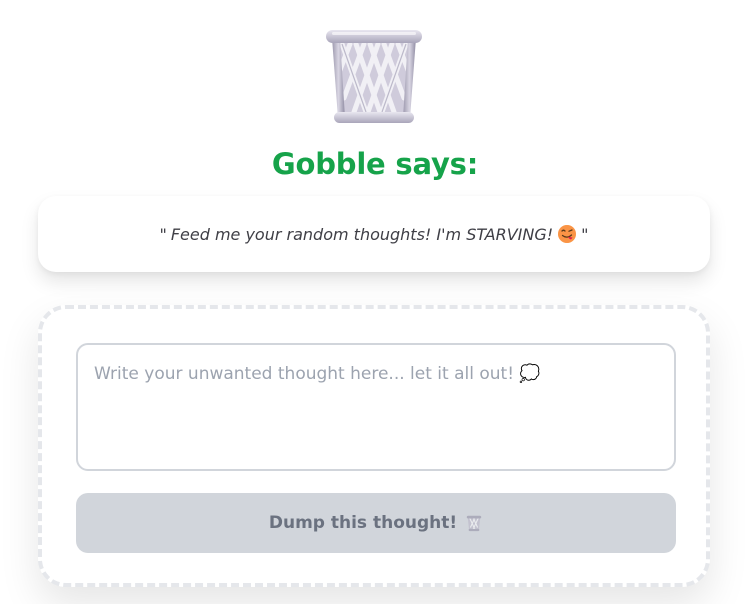 The image size is (750, 604). What do you see at coordinates (375, 164) in the screenshot?
I see `mascot-title: Gobble says:` at bounding box center [375, 164].